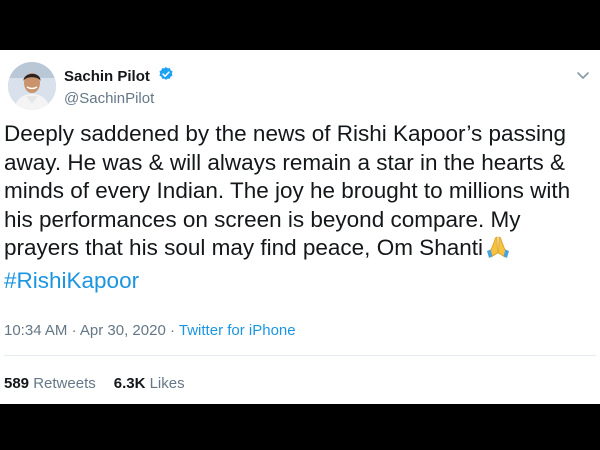 The height and width of the screenshot is (450, 600). I want to click on tweet-time: 10:34 AM, so click(35, 330).